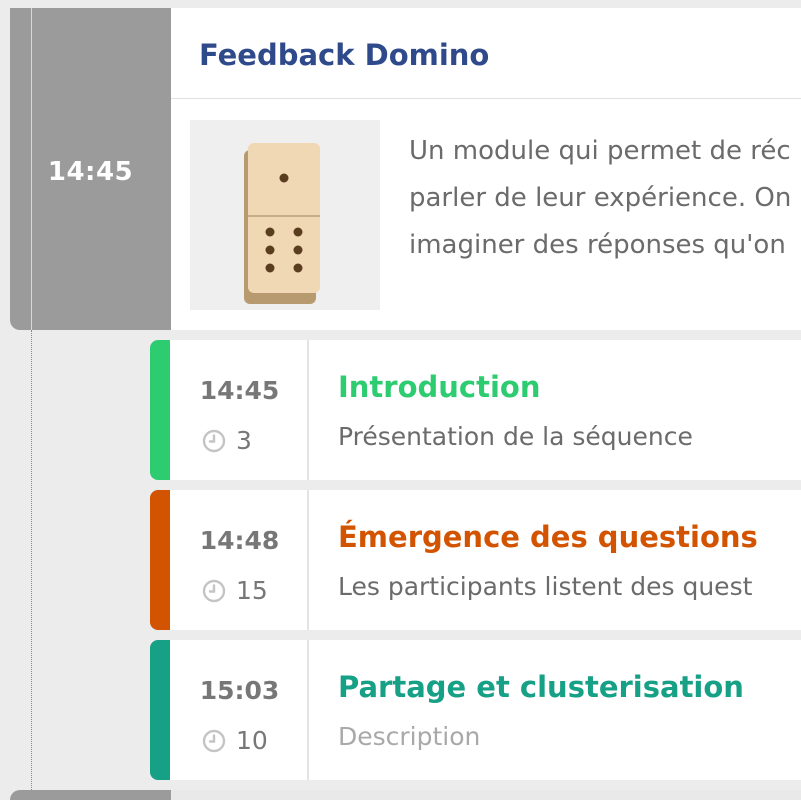 The image size is (801, 800). I want to click on sequence-description: Description, so click(409, 736).